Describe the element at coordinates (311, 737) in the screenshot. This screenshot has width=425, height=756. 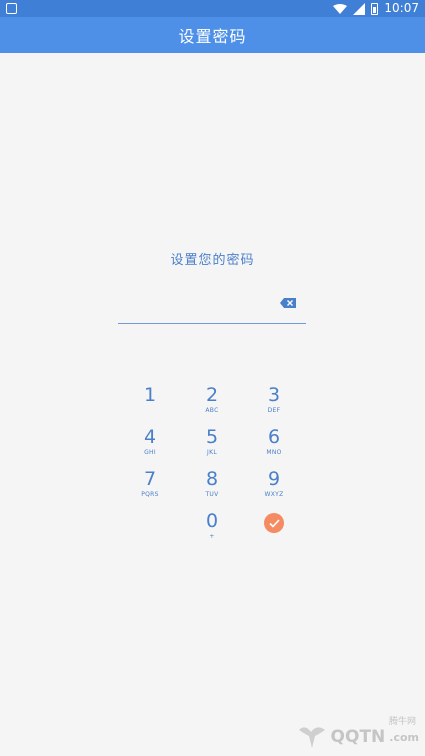
I see `bull-logo-icon` at that location.